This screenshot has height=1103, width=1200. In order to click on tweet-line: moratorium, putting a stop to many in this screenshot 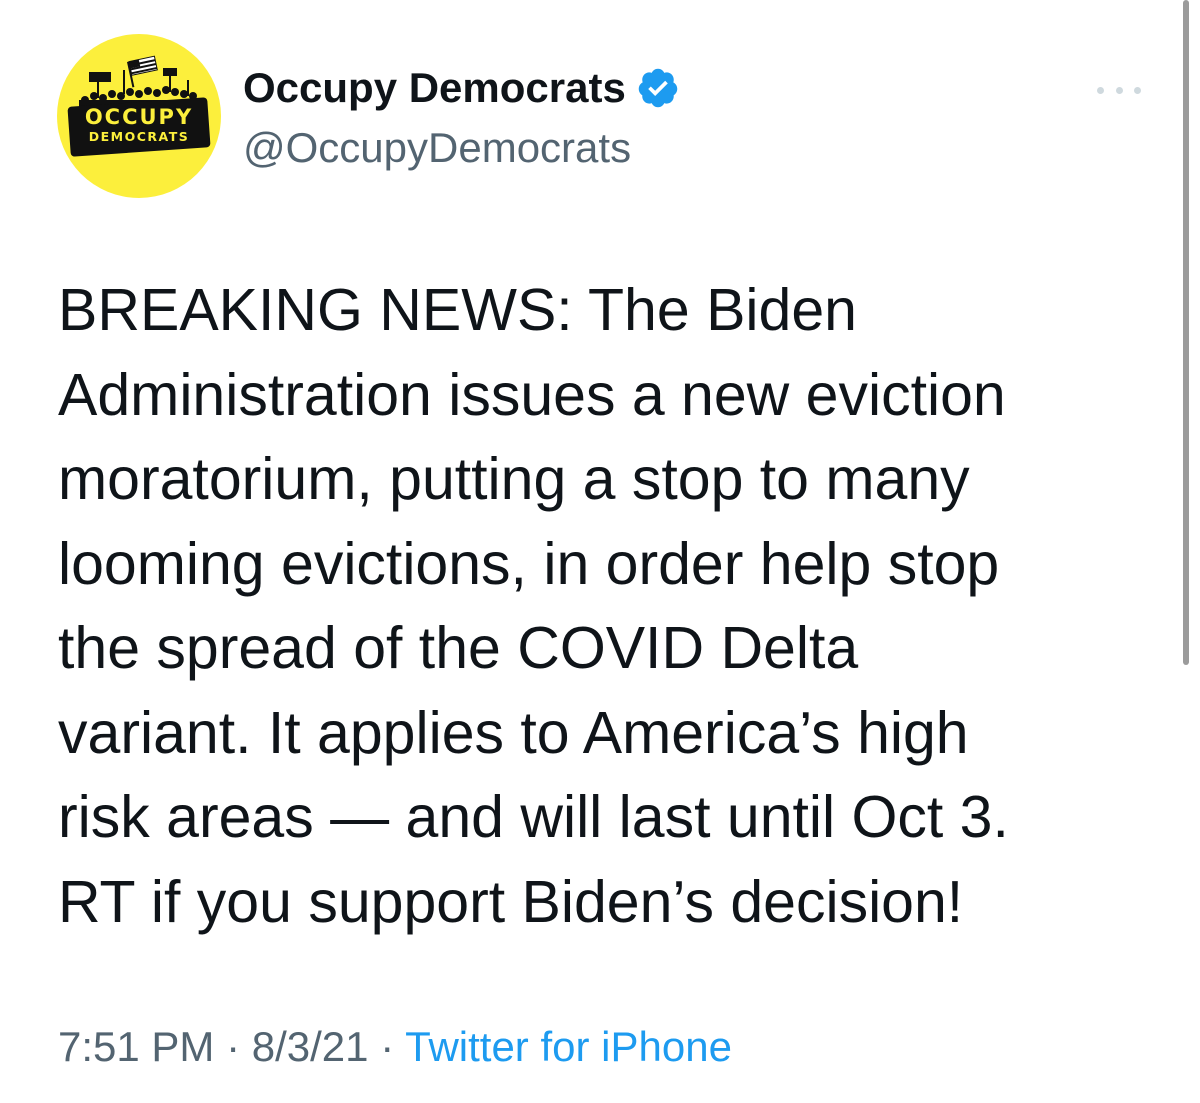, I will do `click(514, 479)`.